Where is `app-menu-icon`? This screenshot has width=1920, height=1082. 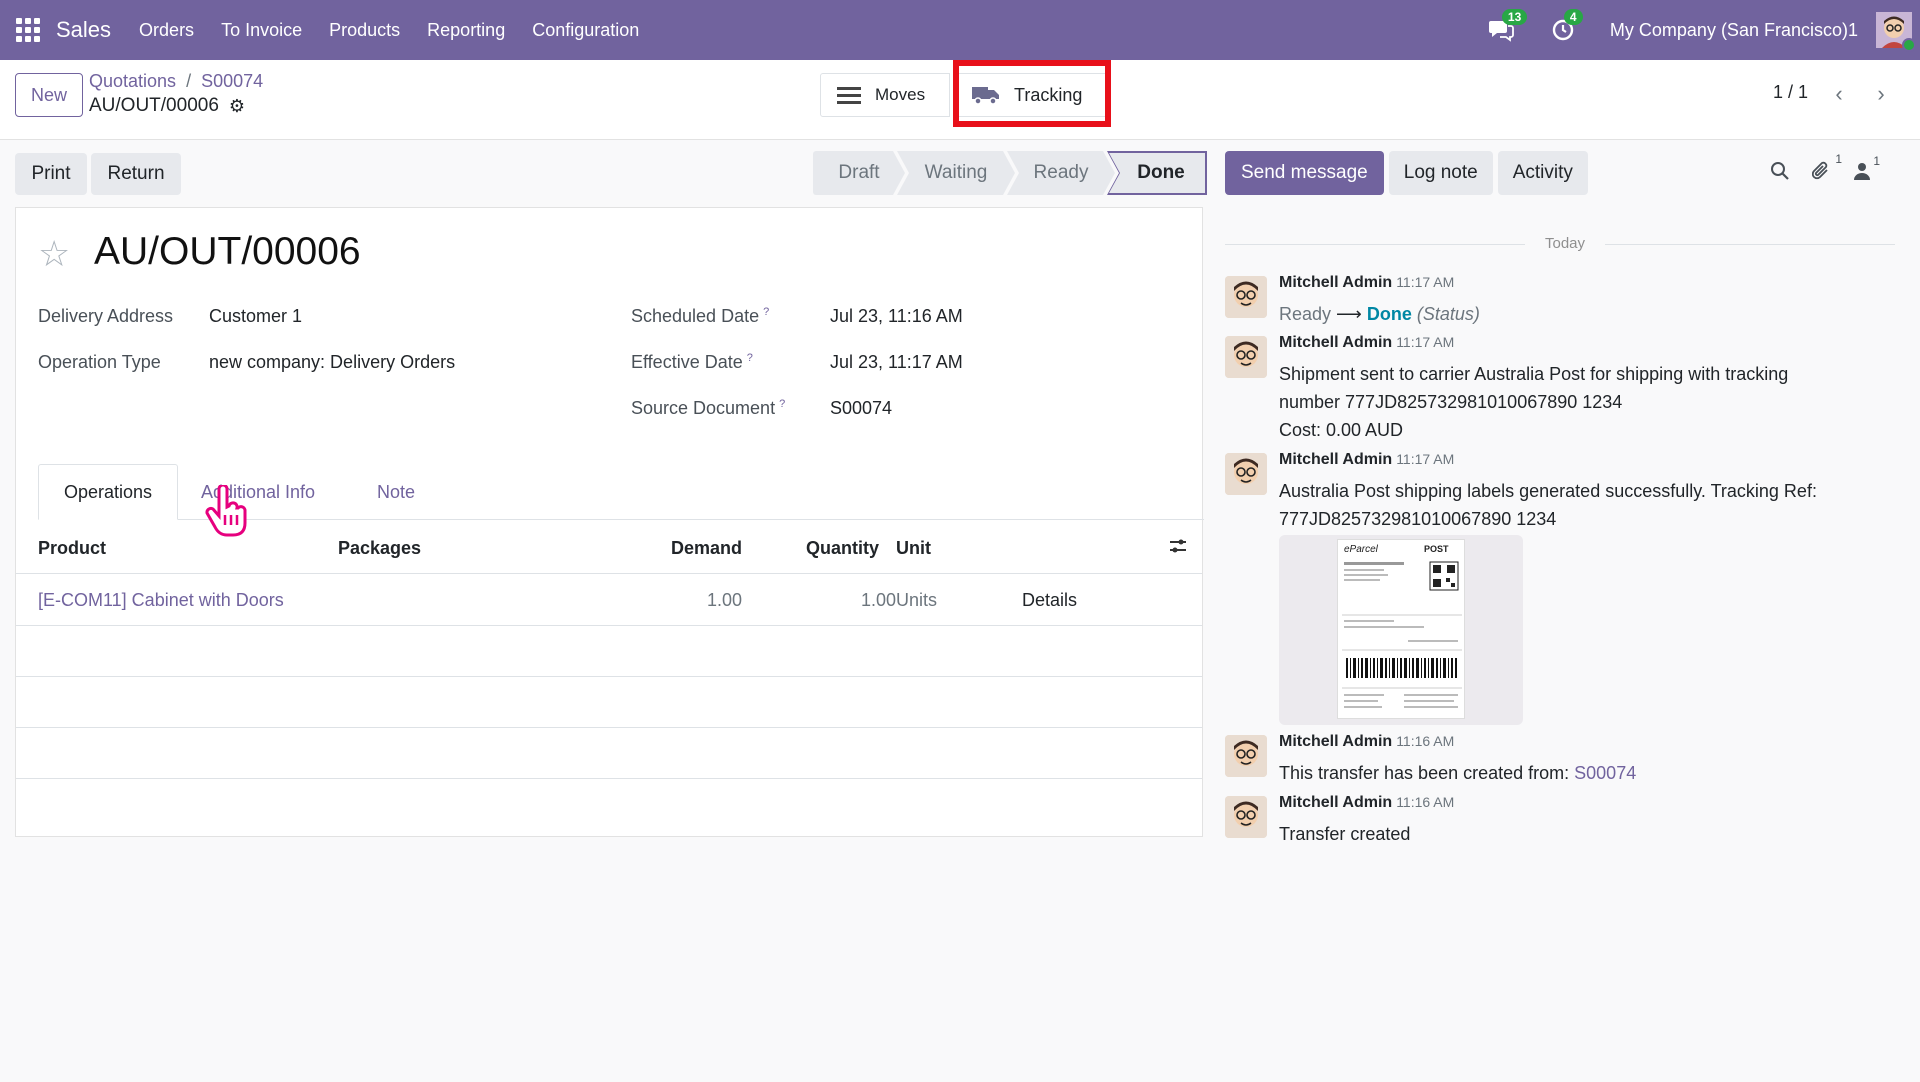 app-menu-icon is located at coordinates (28, 30).